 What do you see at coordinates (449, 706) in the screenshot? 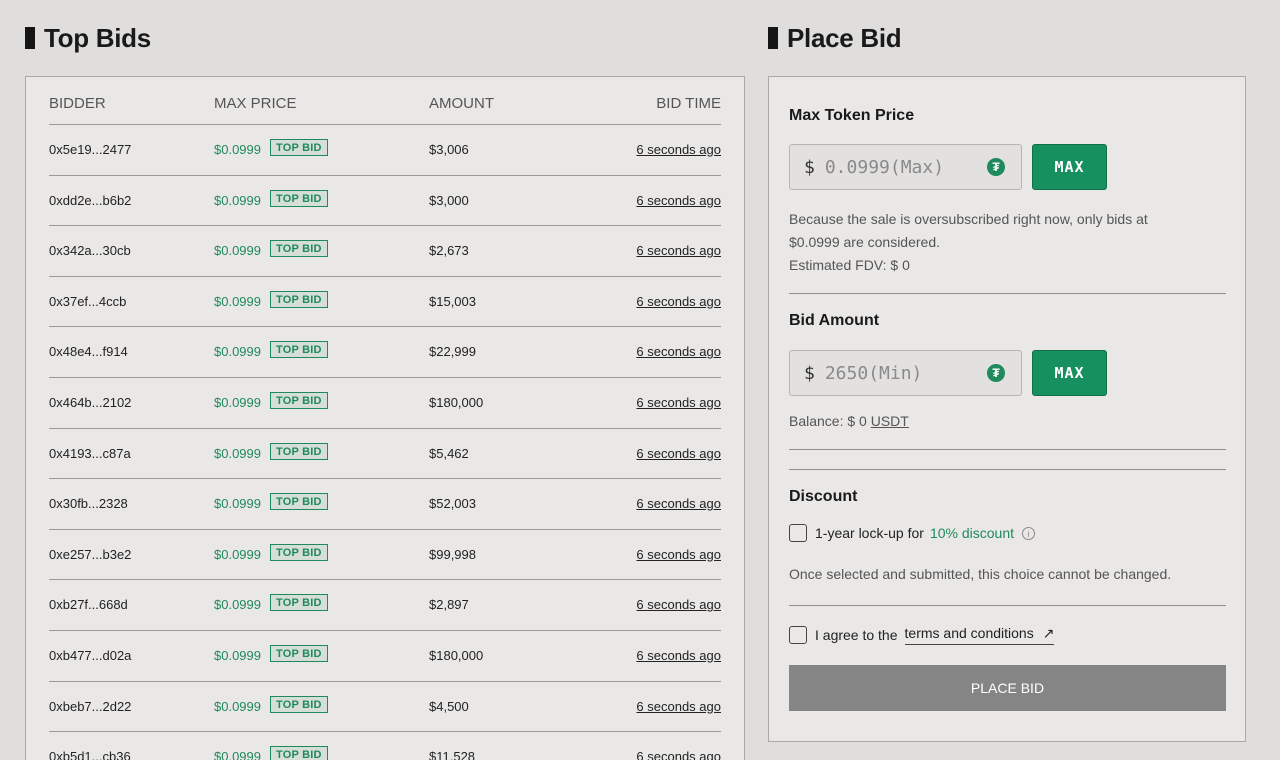
I see `amount-value: $4,500` at bounding box center [449, 706].